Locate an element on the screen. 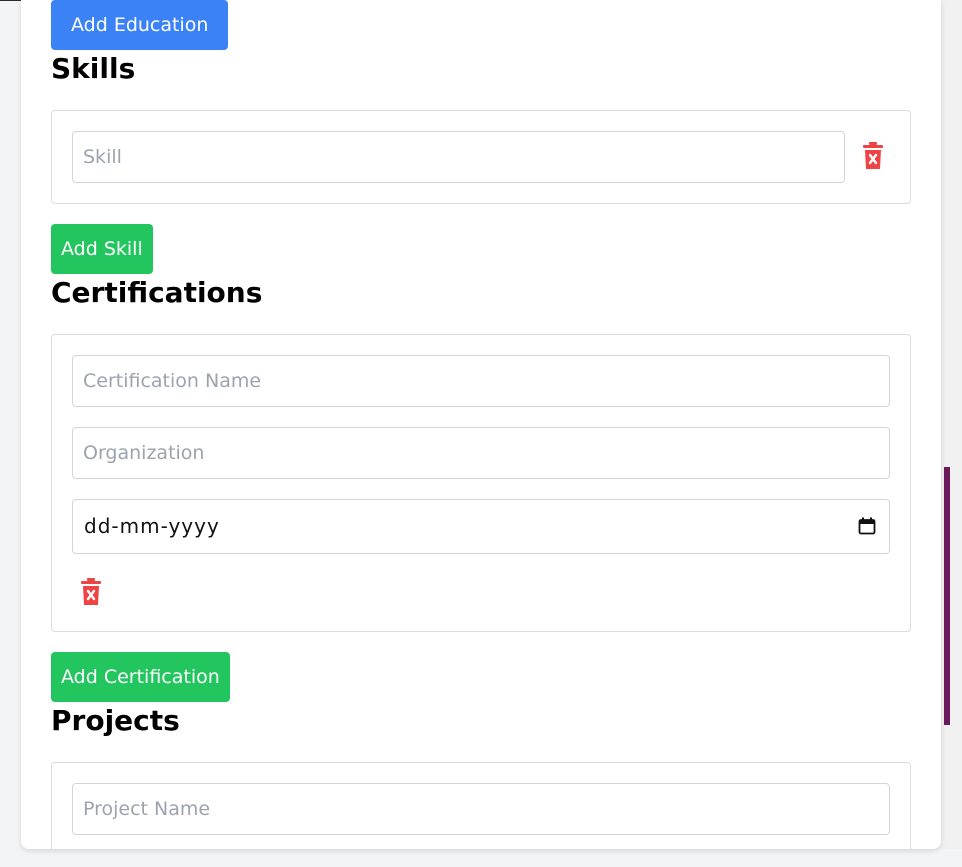 The height and width of the screenshot is (867, 962). skill-entry-group is located at coordinates (481, 157).